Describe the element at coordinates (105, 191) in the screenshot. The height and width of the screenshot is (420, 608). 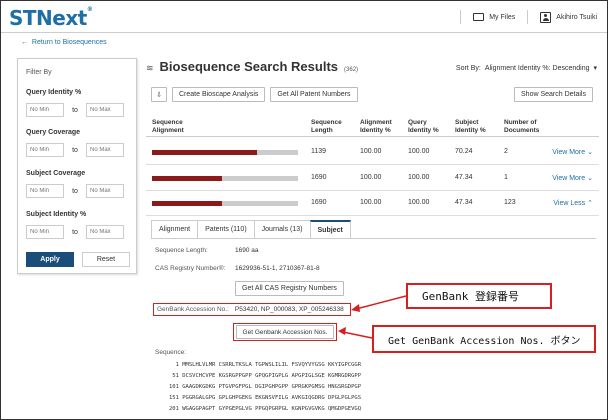
I see `subject-coverage-max-input` at that location.